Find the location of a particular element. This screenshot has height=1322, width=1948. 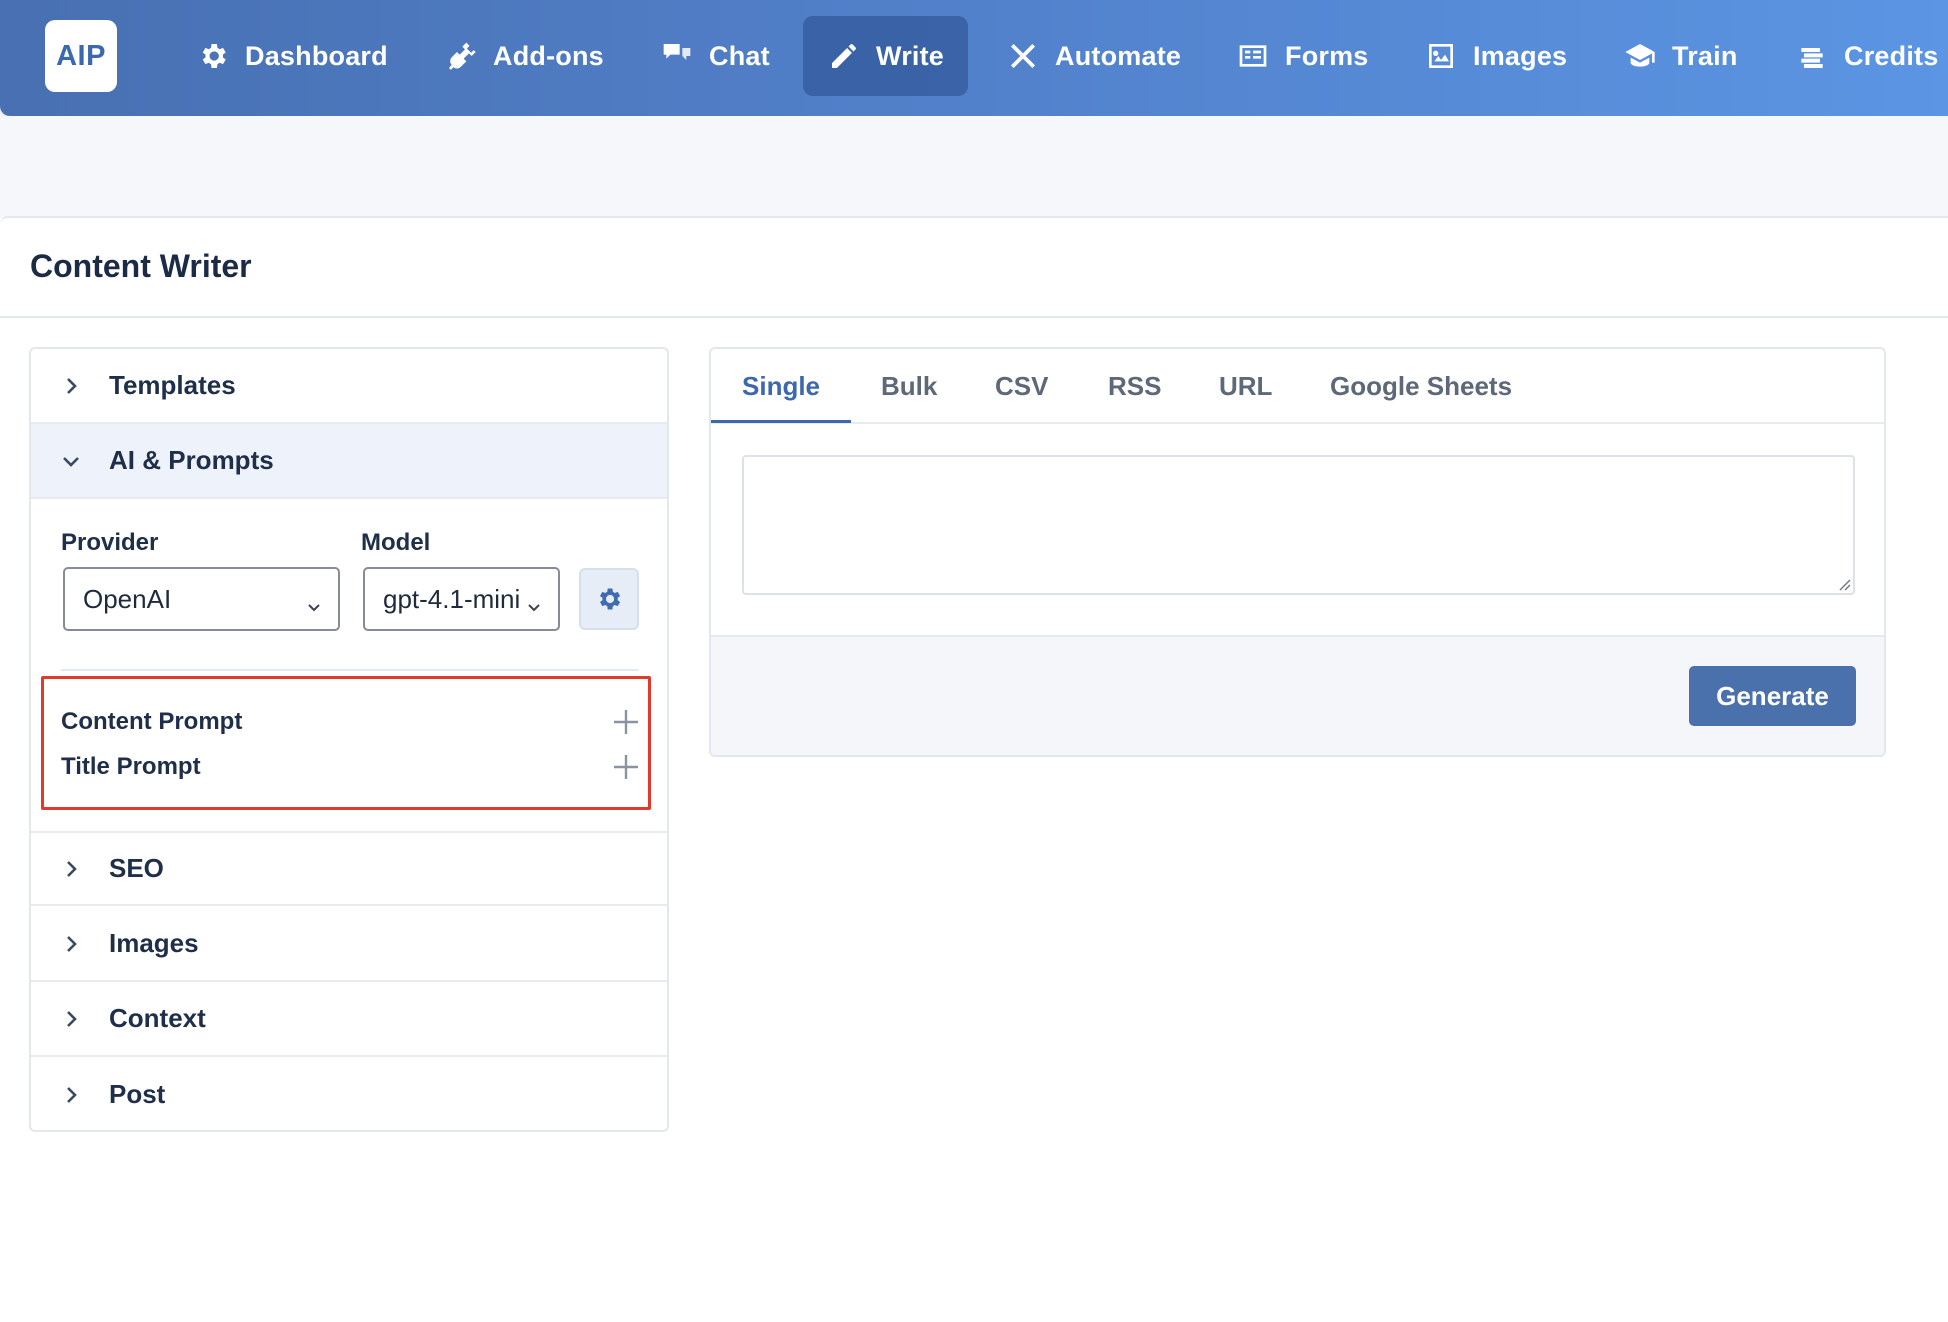

provider-select: OpenAI is located at coordinates (201, 599).